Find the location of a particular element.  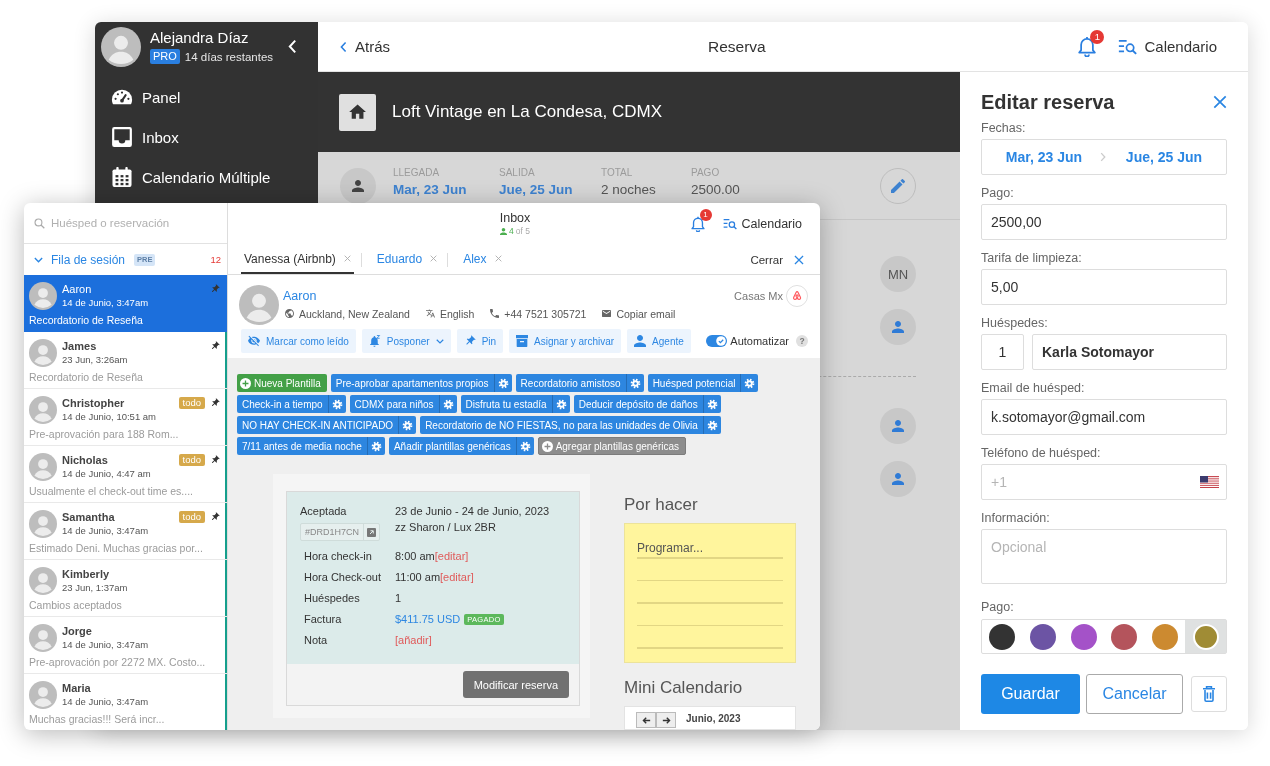

conversation-tab: Eduardo is located at coordinates (407, 259).